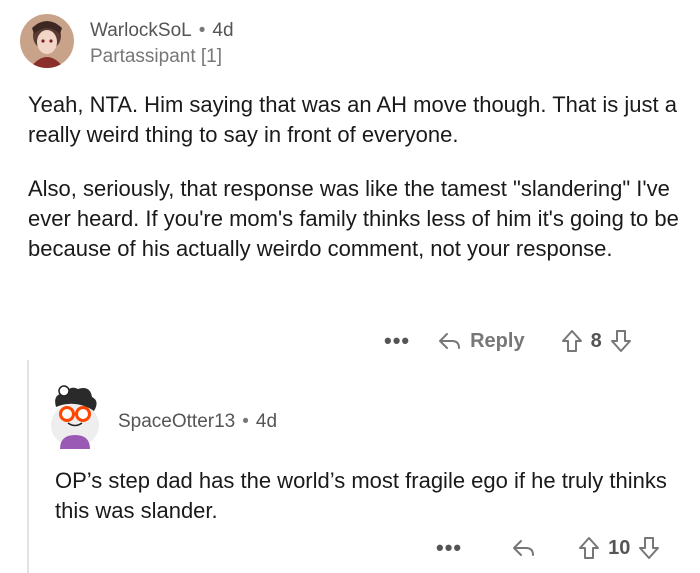 Image resolution: width=700 pixels, height=573 pixels. What do you see at coordinates (28, 466) in the screenshot?
I see `thread-line` at bounding box center [28, 466].